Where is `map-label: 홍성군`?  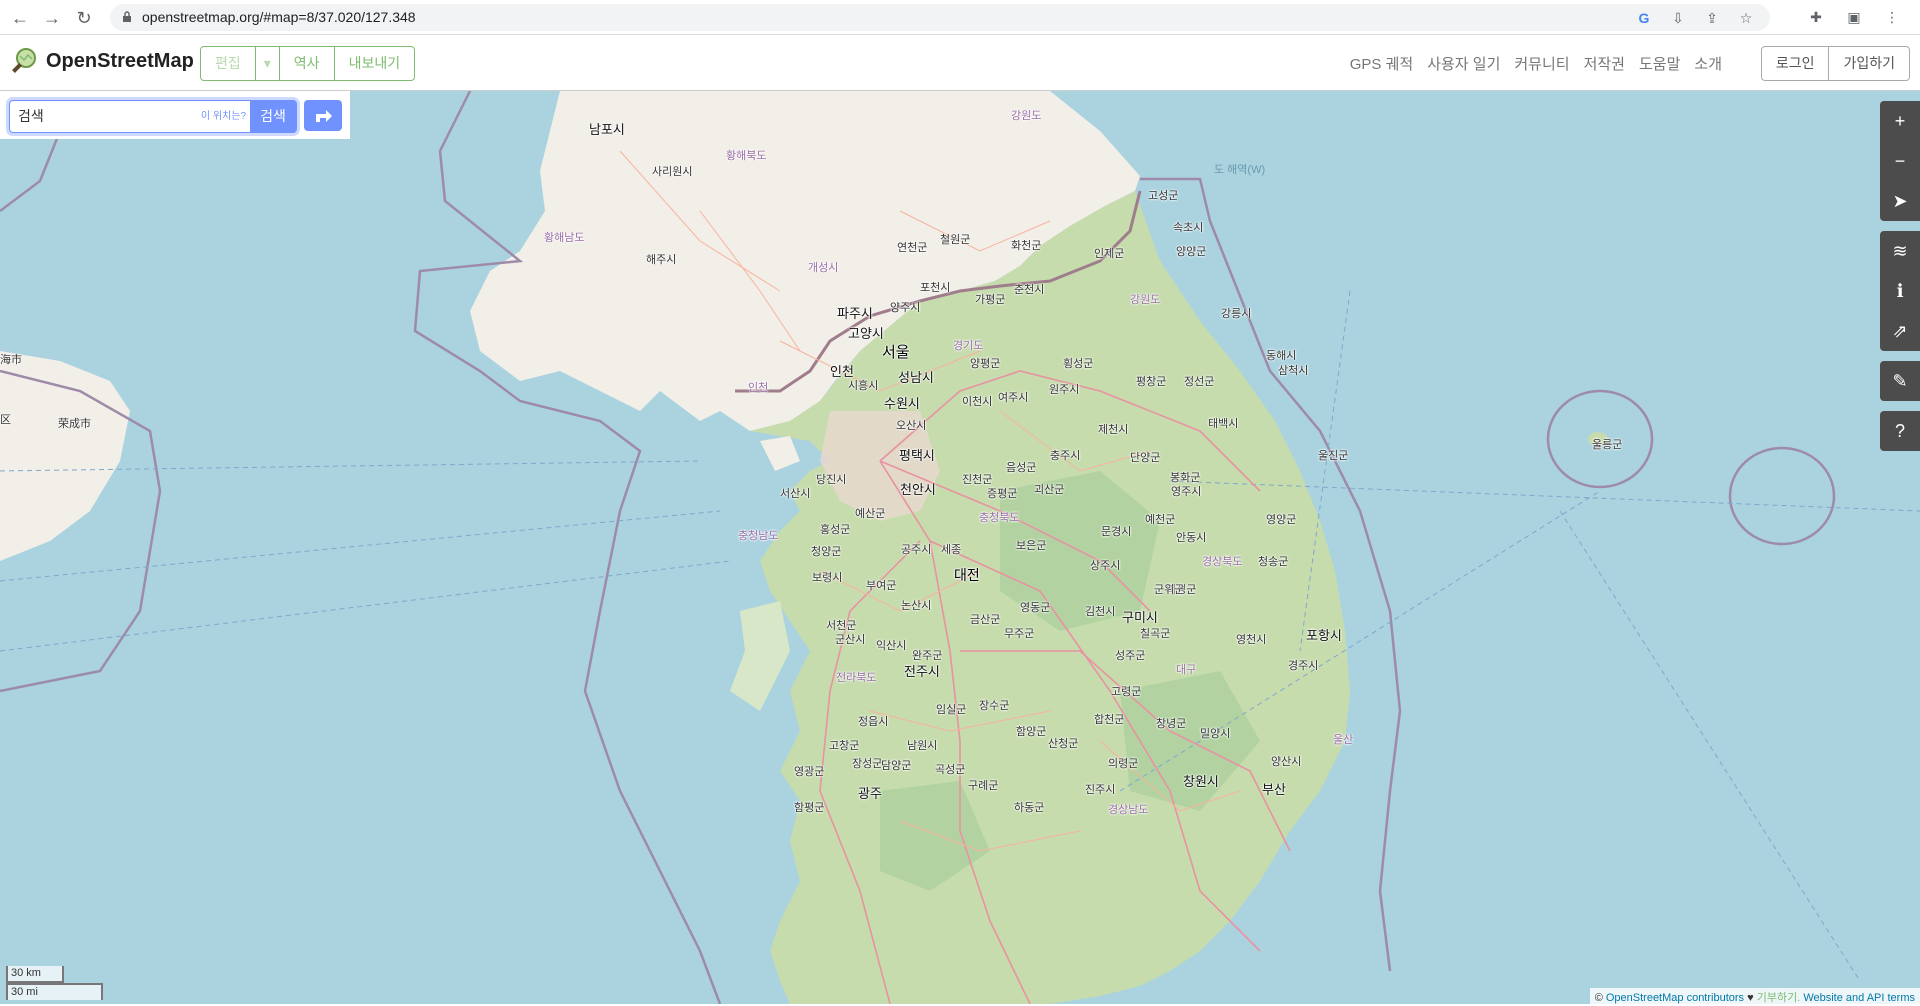 map-label: 홍성군 is located at coordinates (835, 530).